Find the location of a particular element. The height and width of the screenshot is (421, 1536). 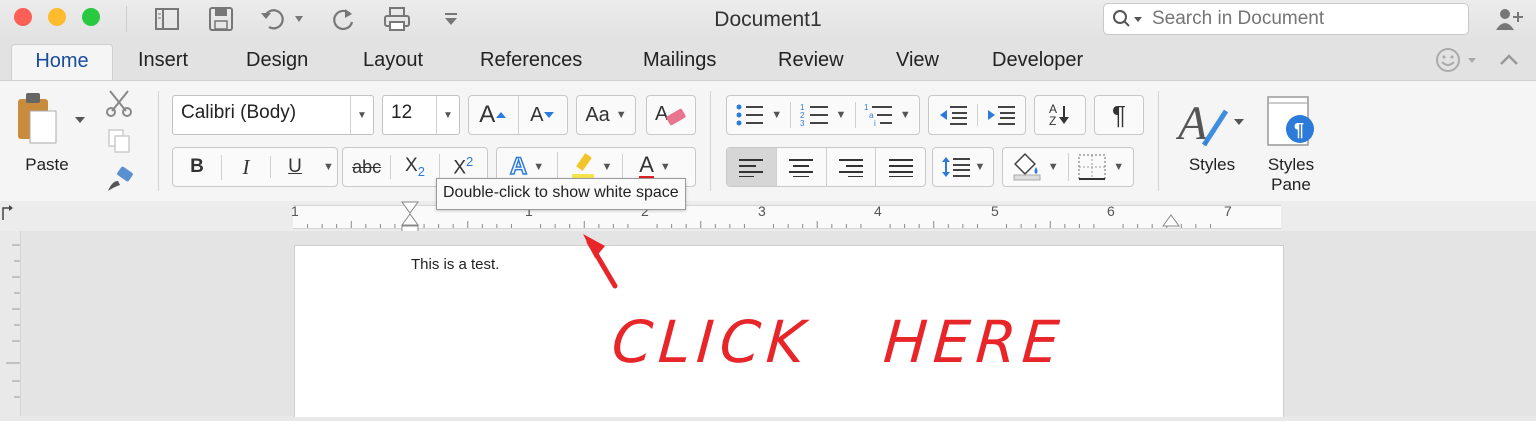

document-body-text: This is a test. is located at coordinates (455, 264).